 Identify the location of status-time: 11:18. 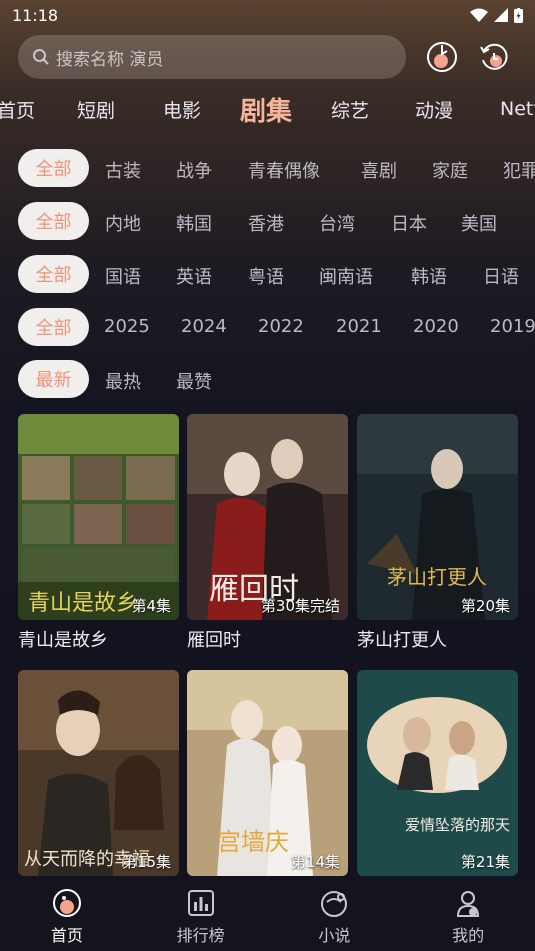
(35, 15).